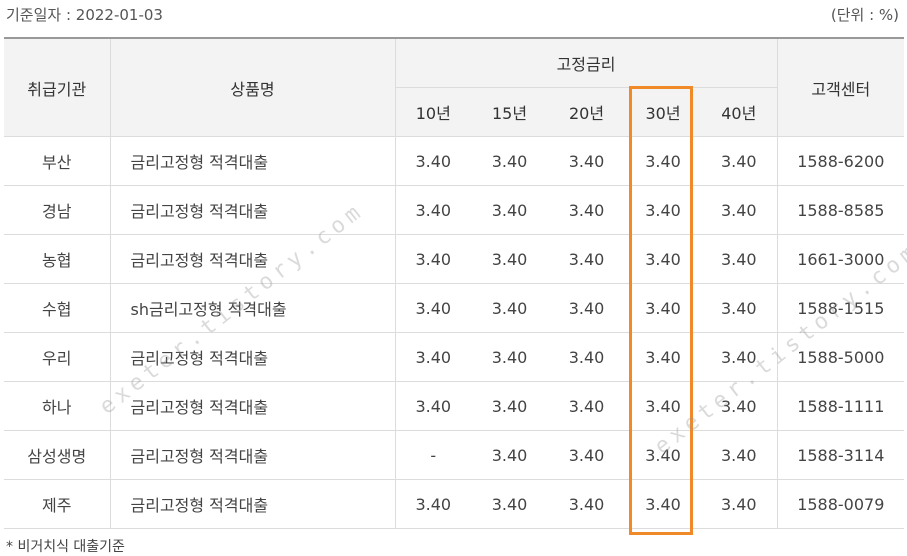  I want to click on cell-institution: 부산, so click(57, 161).